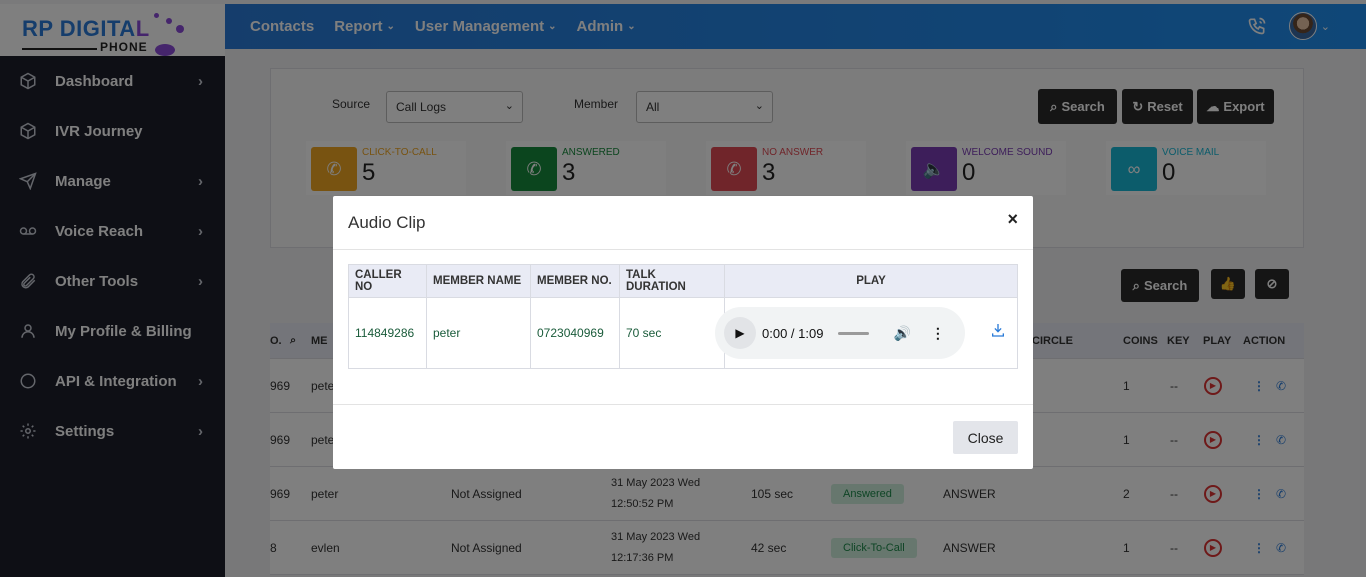 The height and width of the screenshot is (577, 1366). What do you see at coordinates (793, 333) in the screenshot?
I see `audio-time: 0:00 / 1:09` at bounding box center [793, 333].